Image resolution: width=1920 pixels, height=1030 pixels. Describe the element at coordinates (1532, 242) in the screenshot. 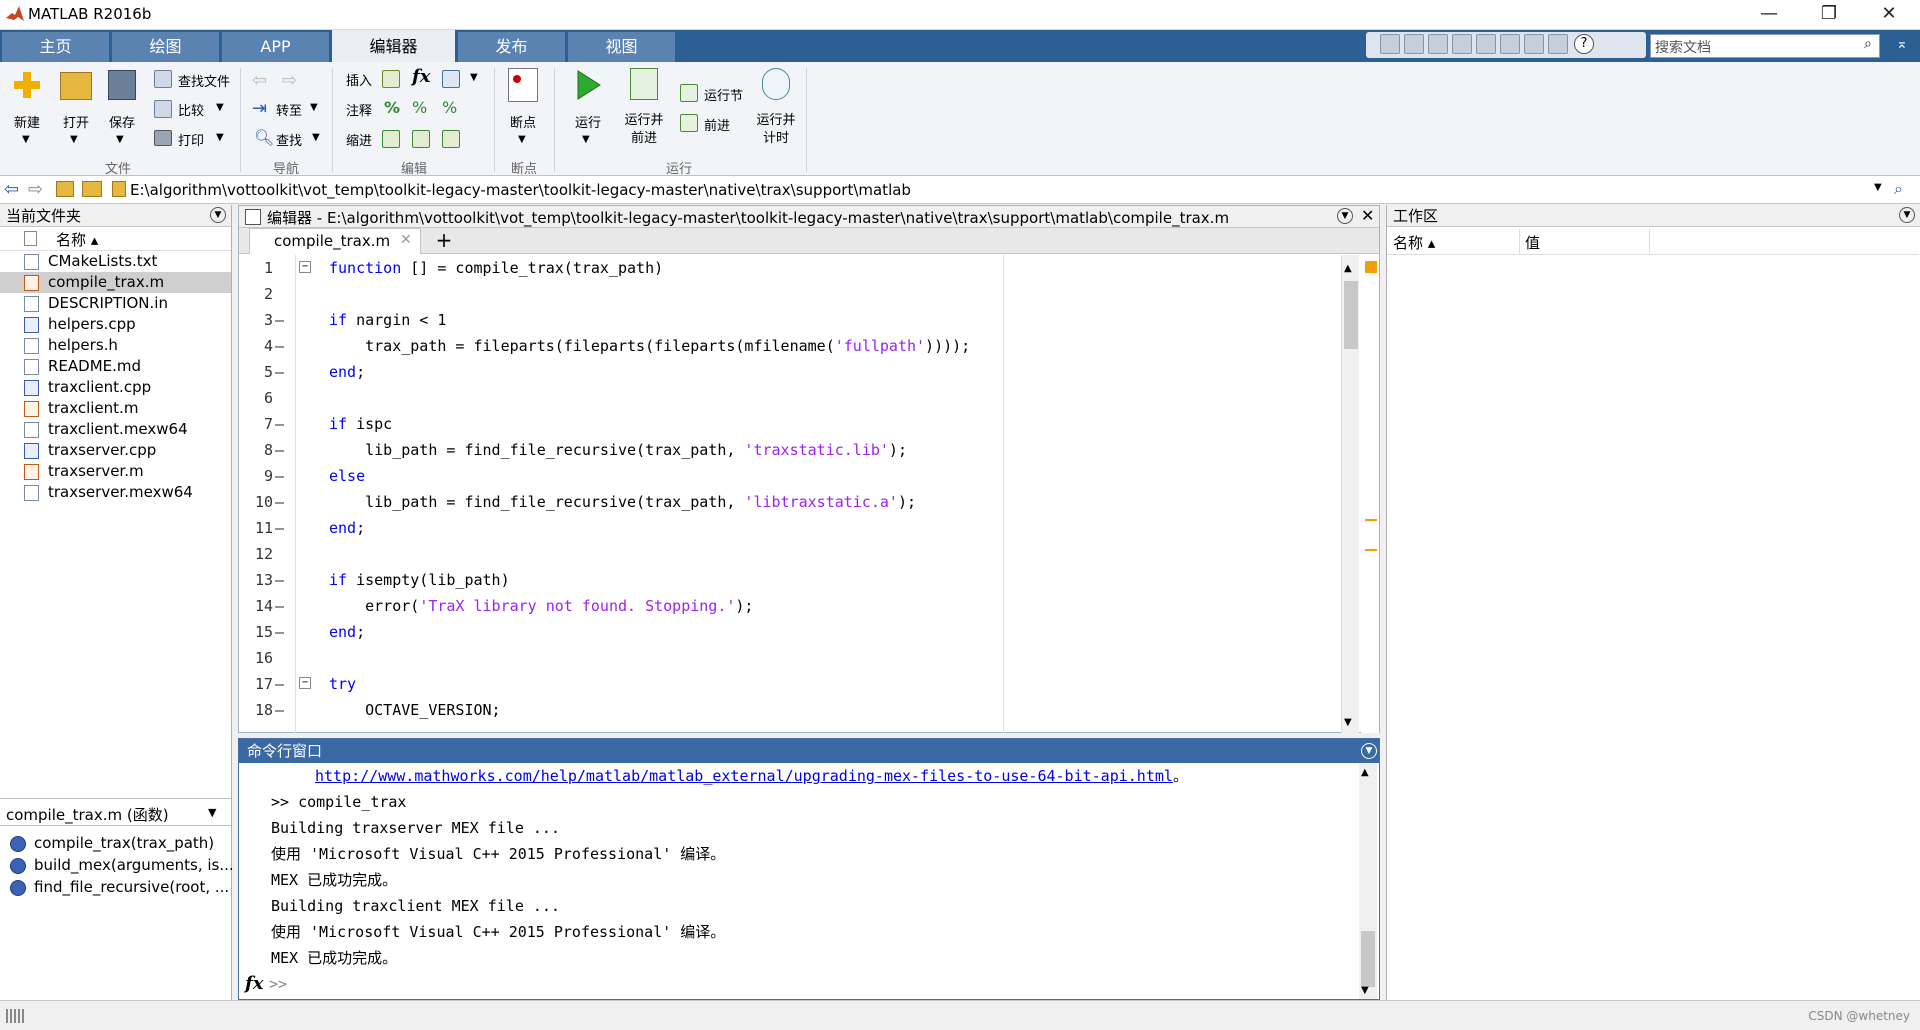

I see `workspace-value-column: 值` at that location.